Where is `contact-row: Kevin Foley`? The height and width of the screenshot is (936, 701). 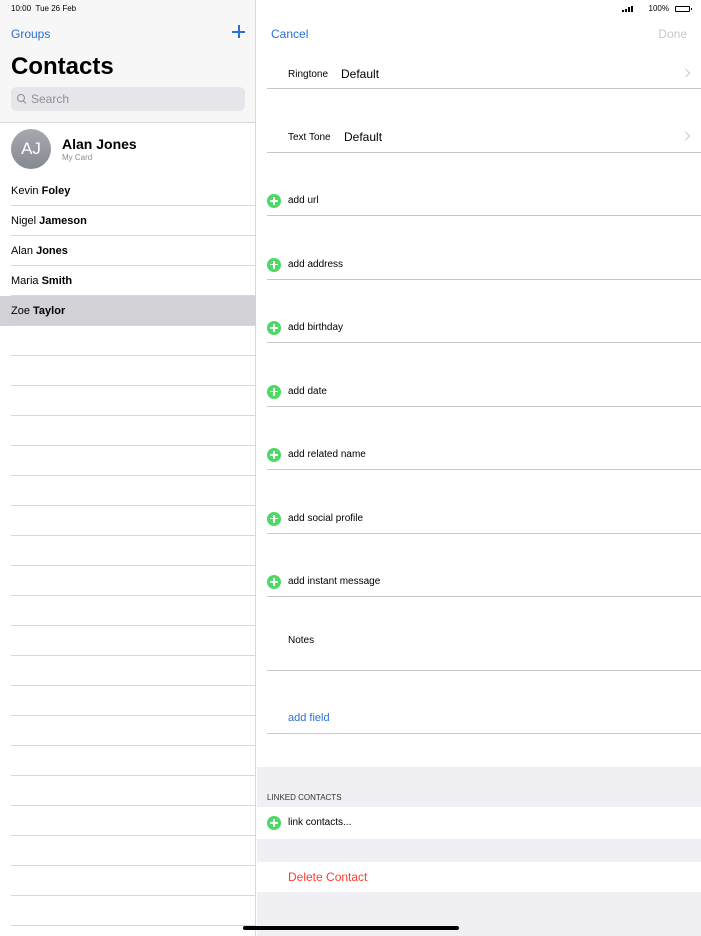
contact-row: Kevin Foley is located at coordinates (128, 191).